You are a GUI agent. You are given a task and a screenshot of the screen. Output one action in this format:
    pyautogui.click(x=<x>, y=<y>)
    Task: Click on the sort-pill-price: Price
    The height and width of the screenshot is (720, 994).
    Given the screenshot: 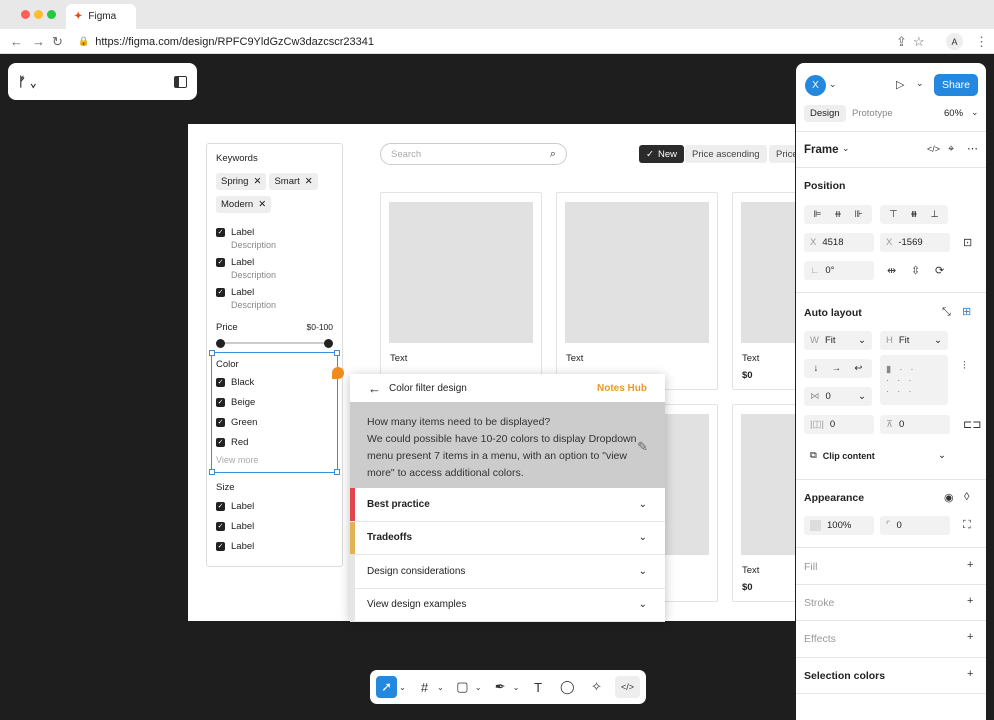 What is the action you would take?
    pyautogui.click(x=782, y=154)
    